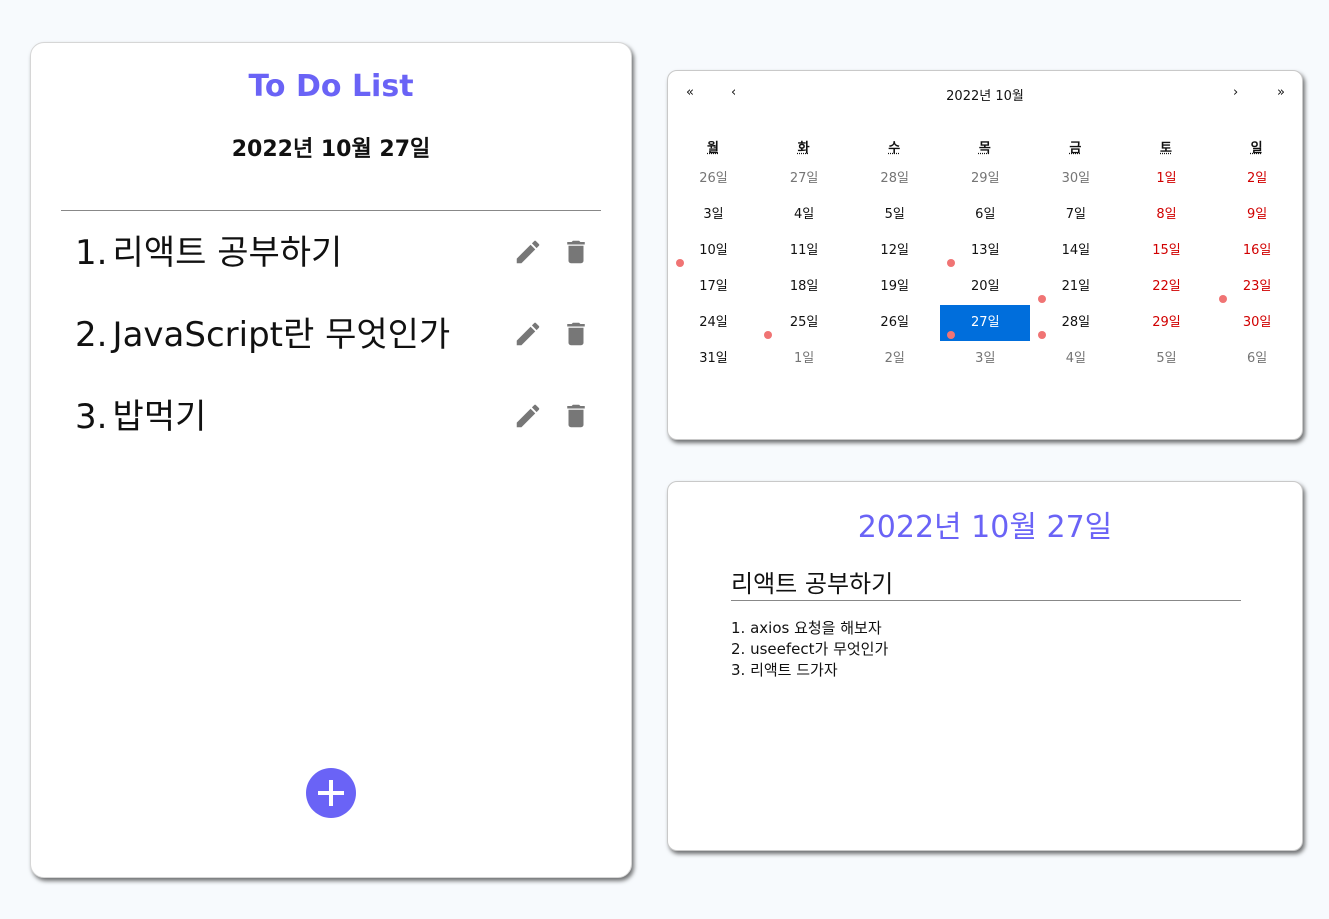 This screenshot has height=919, width=1329. I want to click on todo-item-label: 3. 밥먹기, so click(140, 417).